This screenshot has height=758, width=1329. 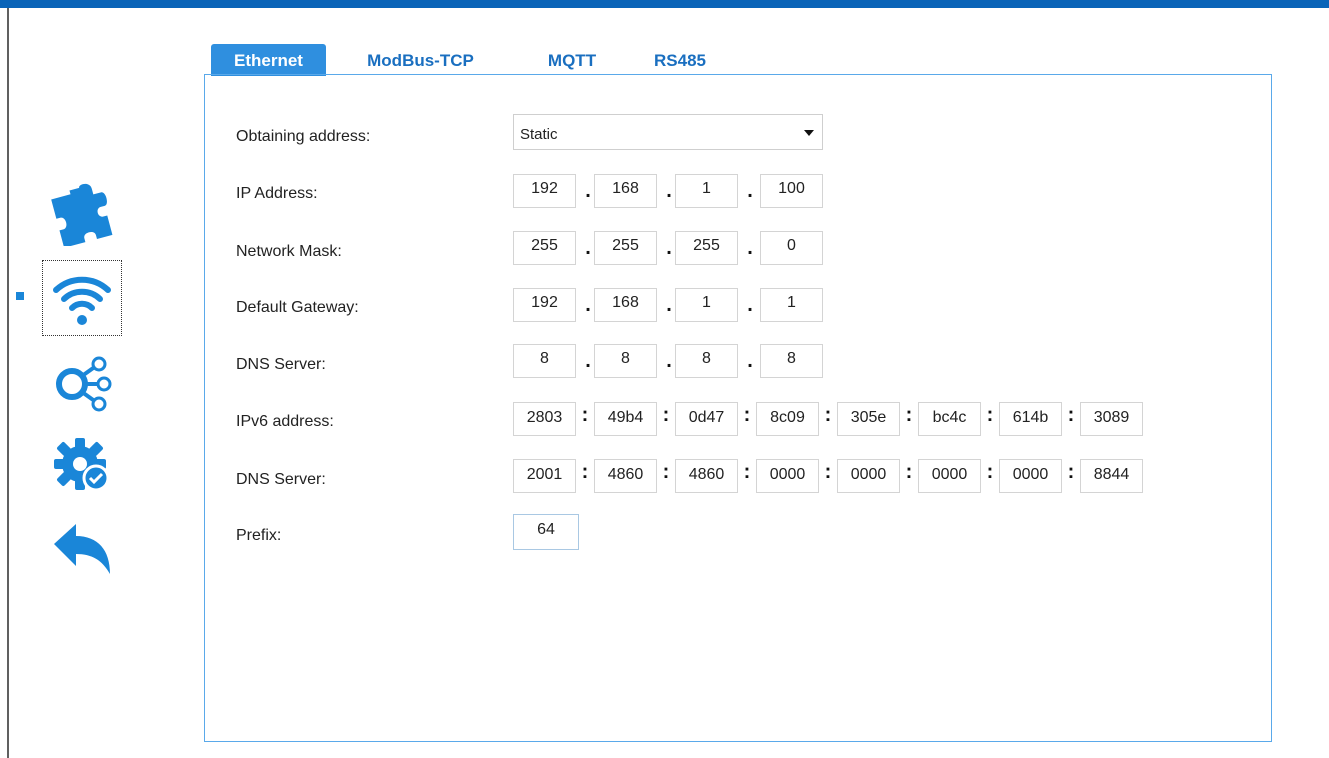 I want to click on dns-octet-2: 8, so click(x=625, y=361).